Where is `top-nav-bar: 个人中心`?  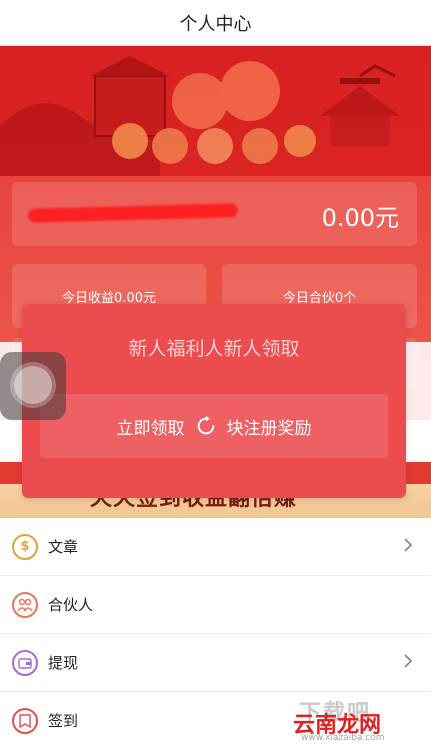
top-nav-bar: 个人中心 is located at coordinates (215, 23).